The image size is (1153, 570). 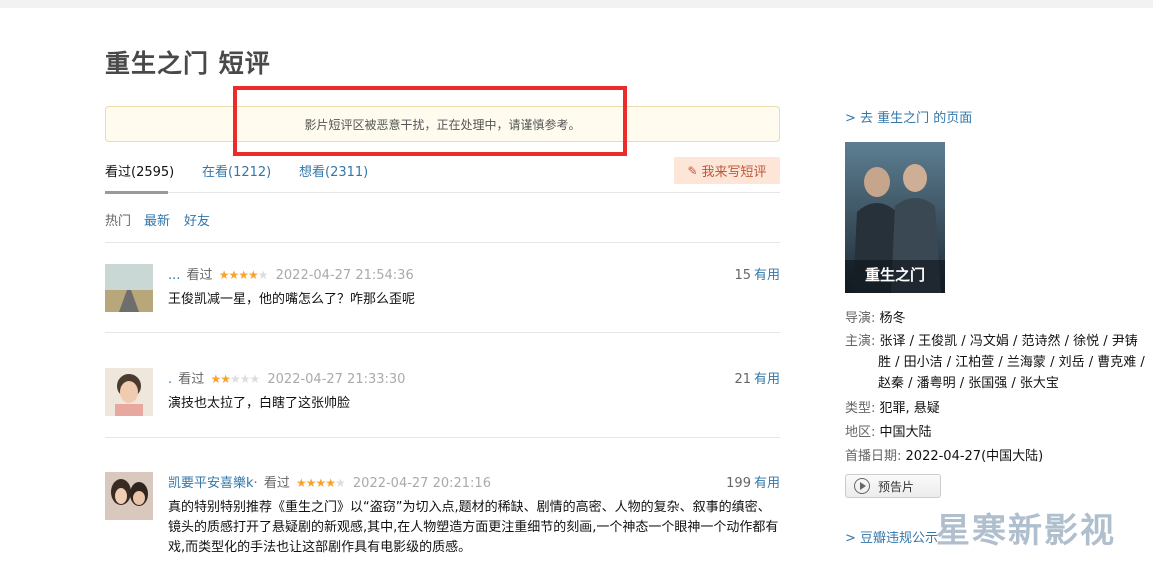 What do you see at coordinates (860, 318) in the screenshot?
I see `director-label: 导演:` at bounding box center [860, 318].